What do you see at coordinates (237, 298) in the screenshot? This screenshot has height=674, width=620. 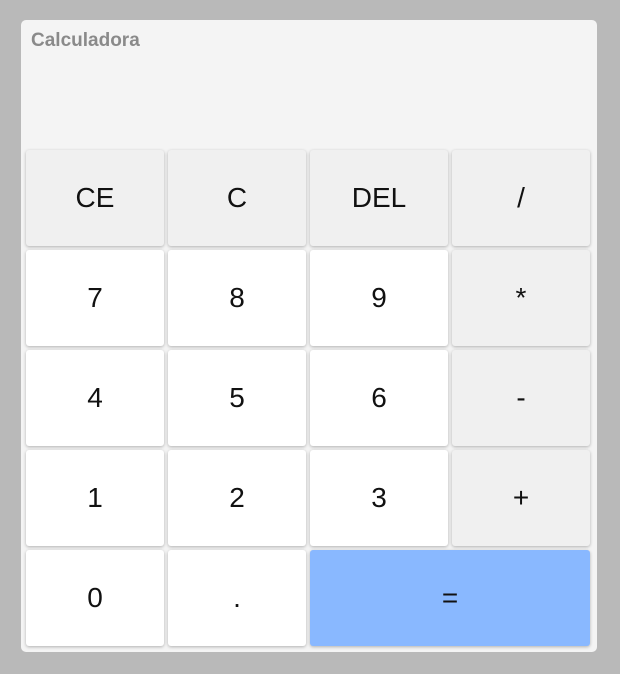 I see `digit-8-button: 8` at bounding box center [237, 298].